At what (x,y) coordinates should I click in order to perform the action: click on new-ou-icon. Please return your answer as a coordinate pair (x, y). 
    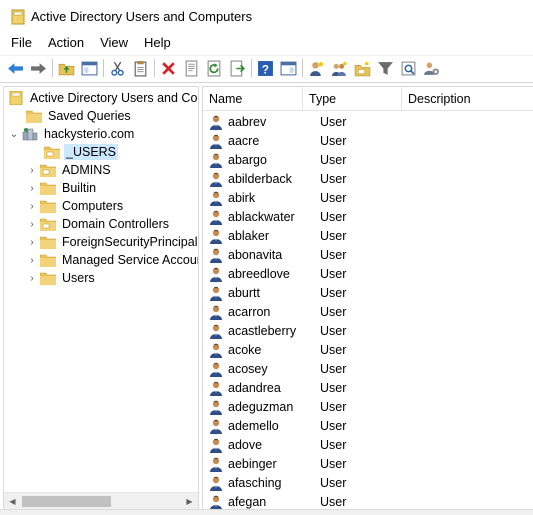
    Looking at the image, I should click on (362, 68).